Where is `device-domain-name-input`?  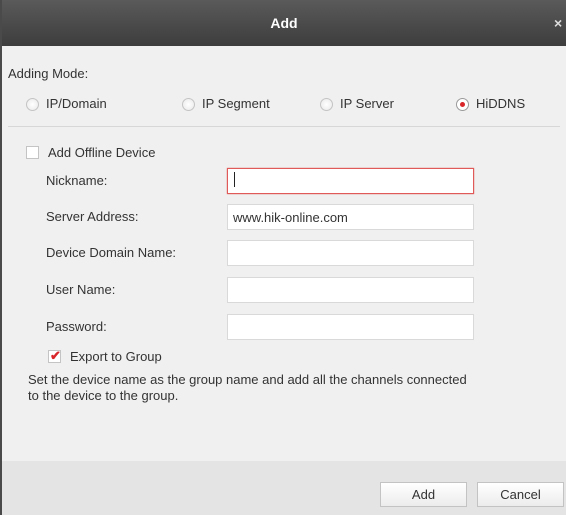
device-domain-name-input is located at coordinates (350, 253).